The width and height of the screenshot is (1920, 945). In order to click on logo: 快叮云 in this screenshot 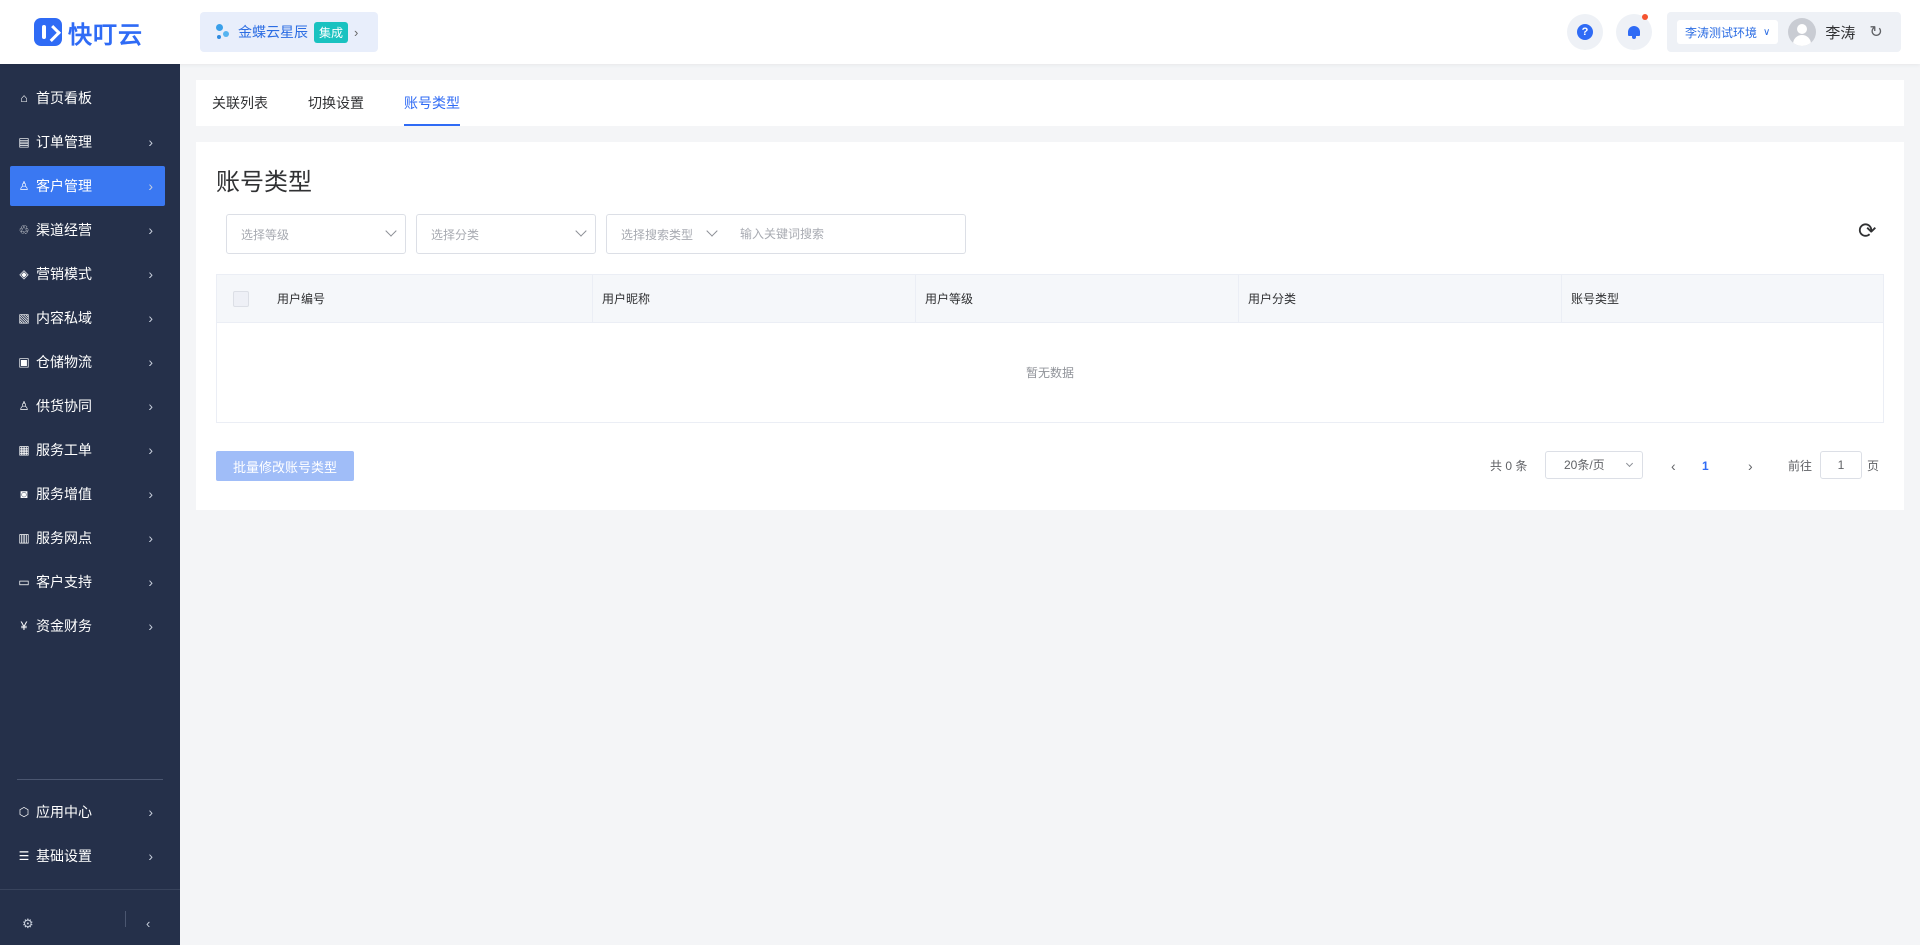, I will do `click(88, 32)`.